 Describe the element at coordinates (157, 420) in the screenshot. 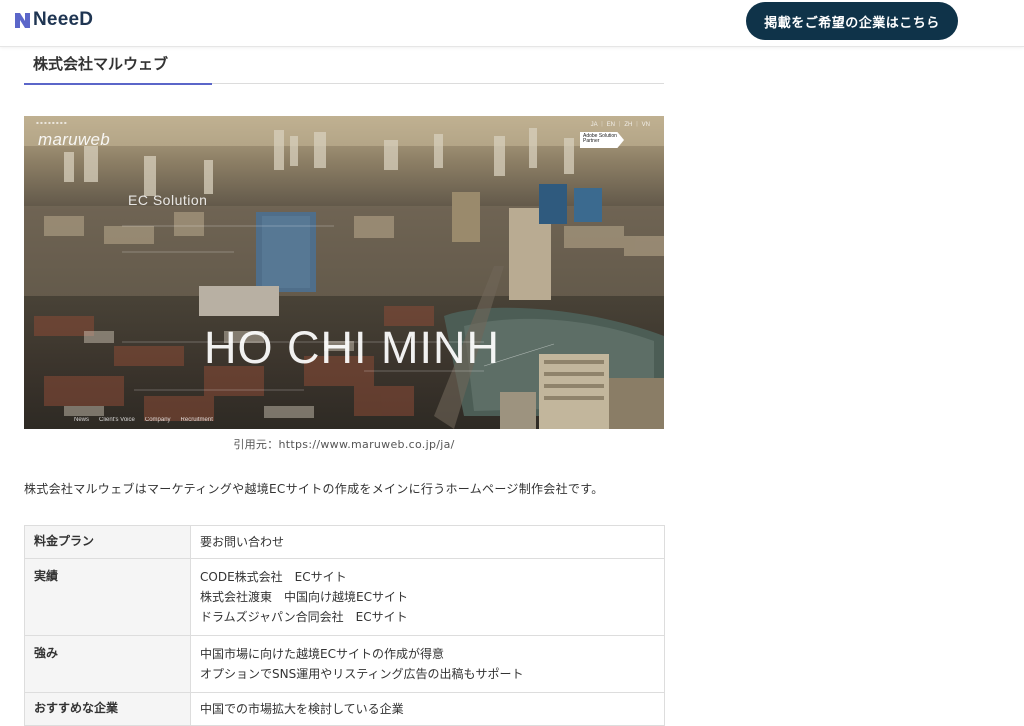

I see `hero-nav-item: Company` at that location.